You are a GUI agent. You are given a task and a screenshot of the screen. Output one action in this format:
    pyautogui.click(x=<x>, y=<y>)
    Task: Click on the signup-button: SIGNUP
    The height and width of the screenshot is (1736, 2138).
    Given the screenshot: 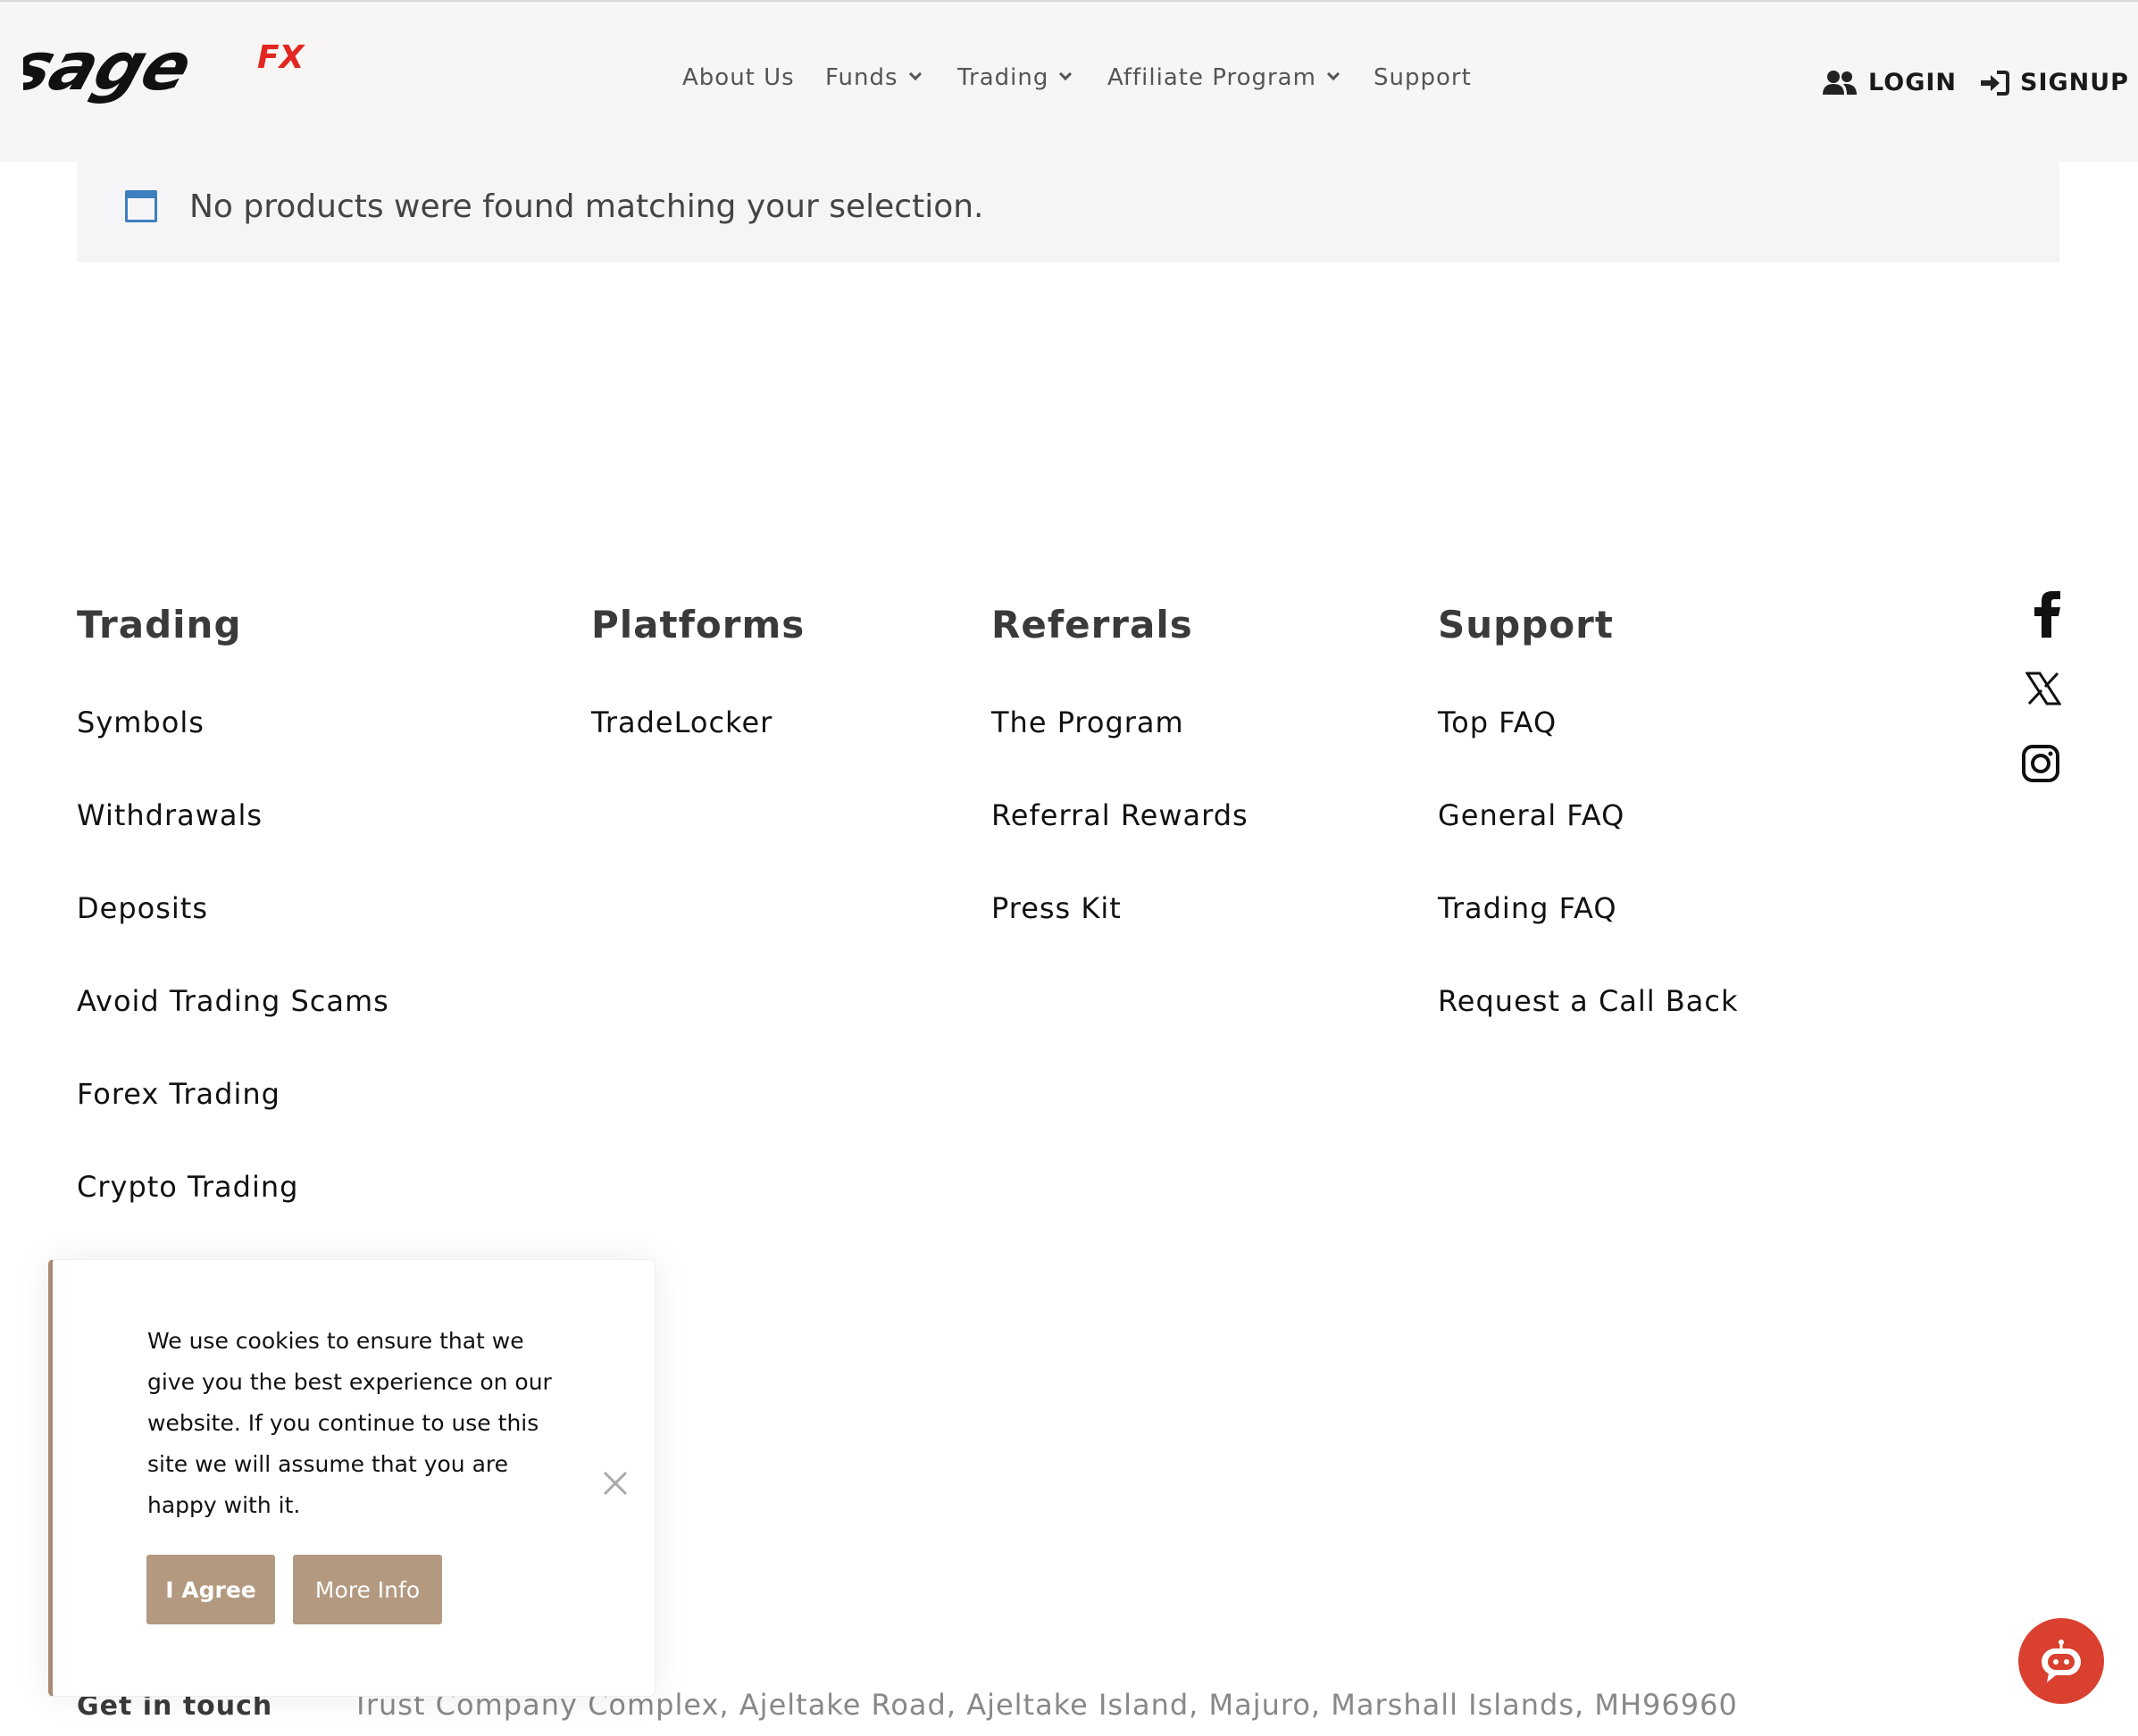 What is the action you would take?
    pyautogui.click(x=2054, y=82)
    